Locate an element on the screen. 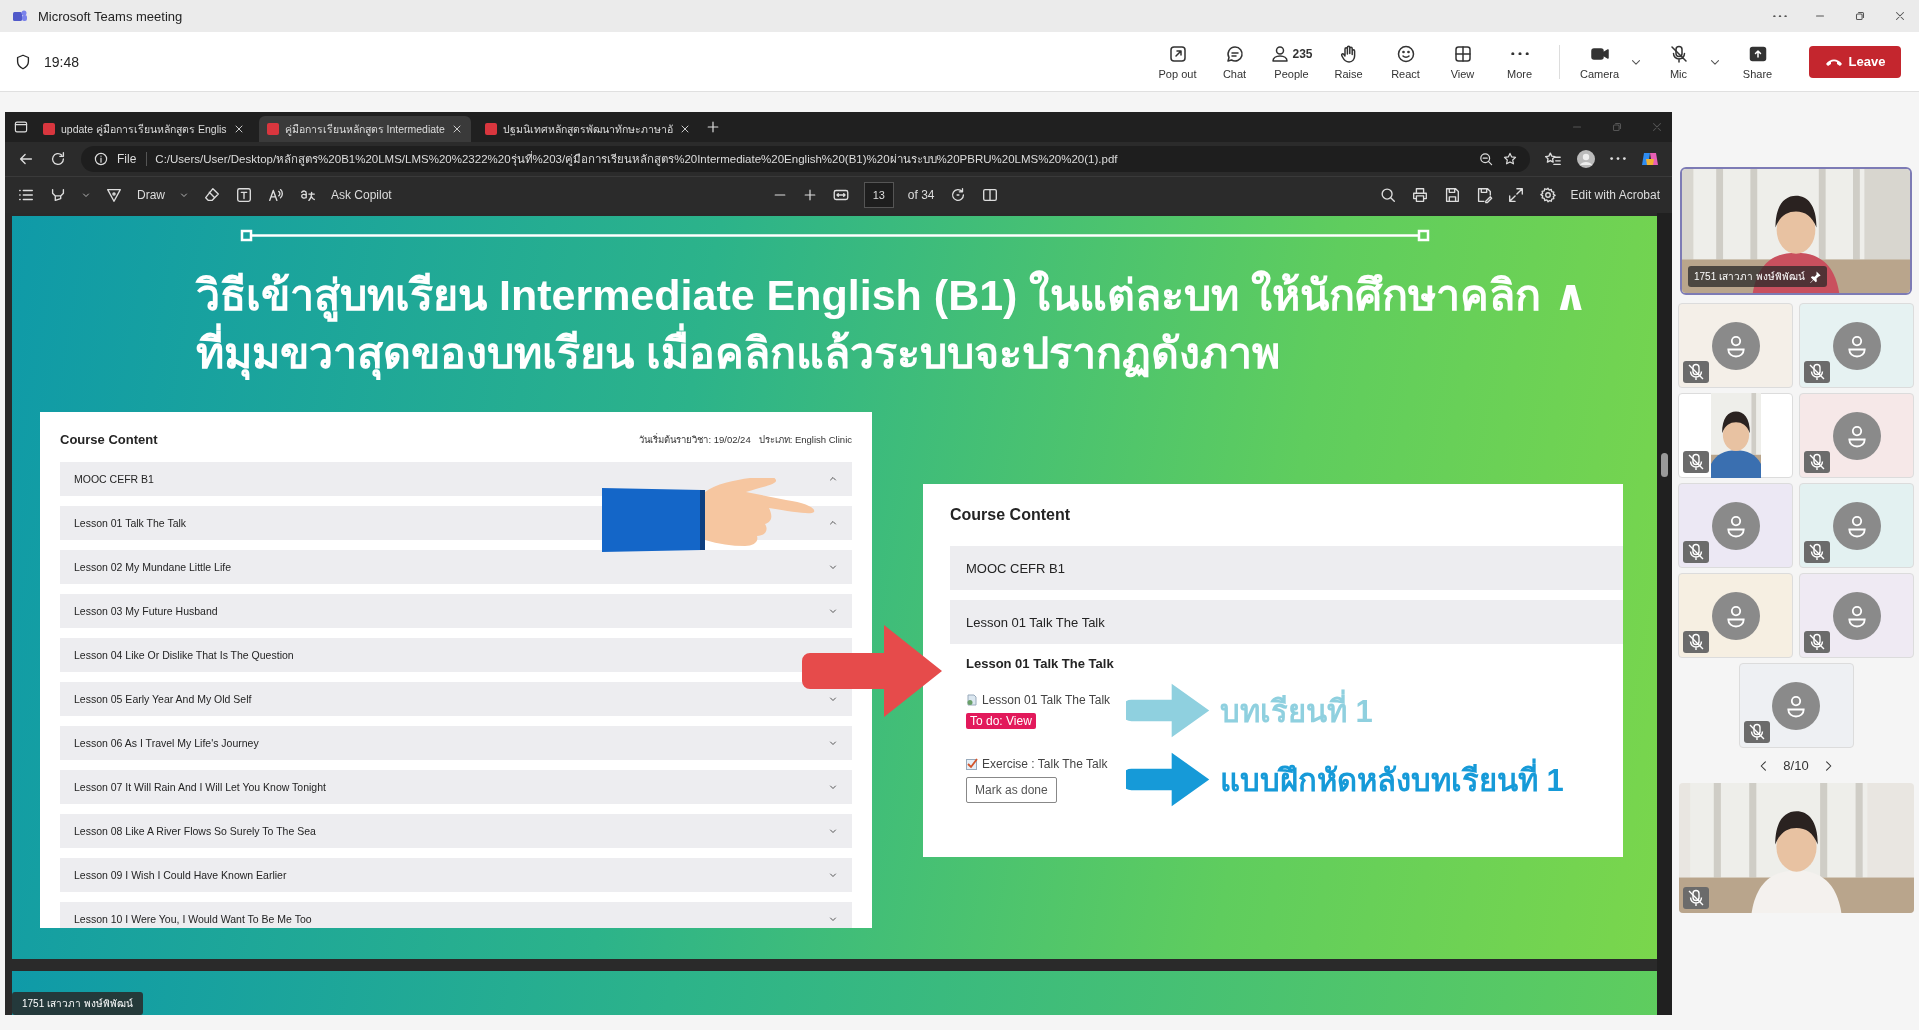  course-category: ประเภท: English Clinic is located at coordinates (805, 439).